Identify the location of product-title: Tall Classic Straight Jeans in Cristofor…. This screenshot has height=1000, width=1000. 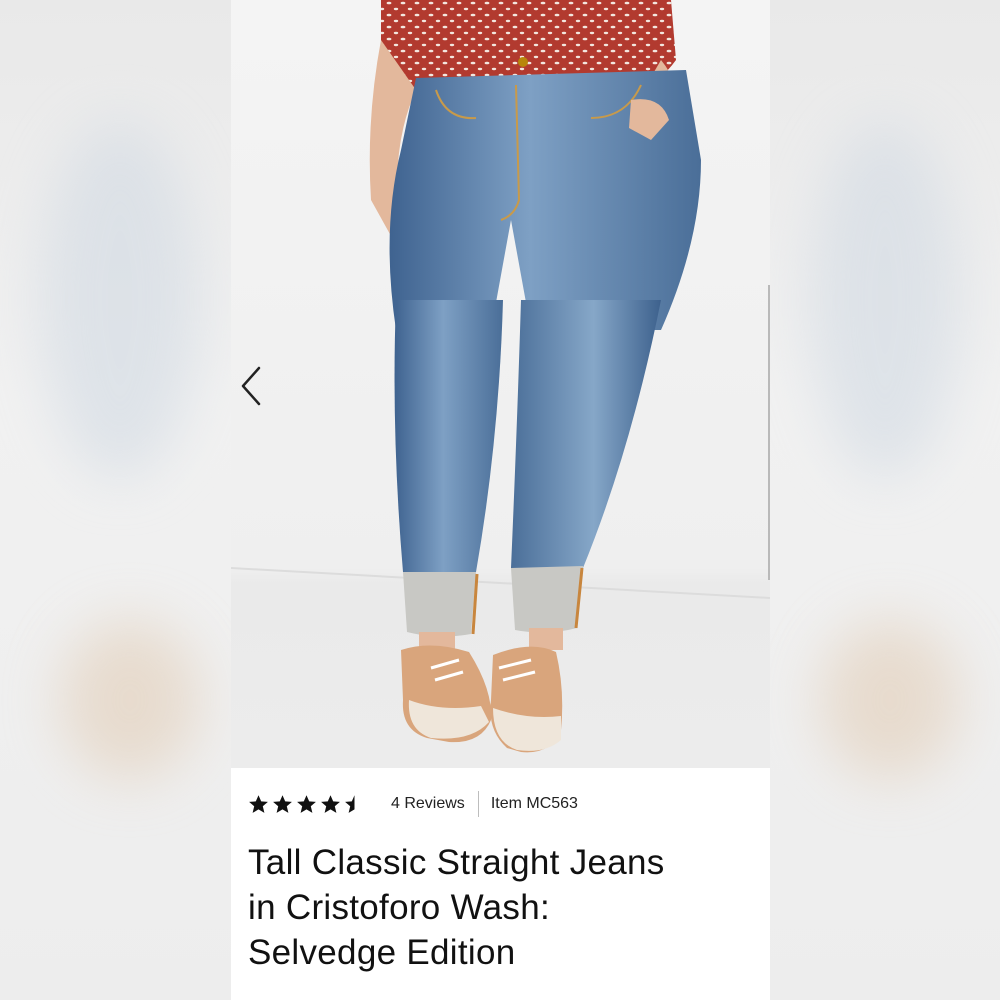
(505, 907).